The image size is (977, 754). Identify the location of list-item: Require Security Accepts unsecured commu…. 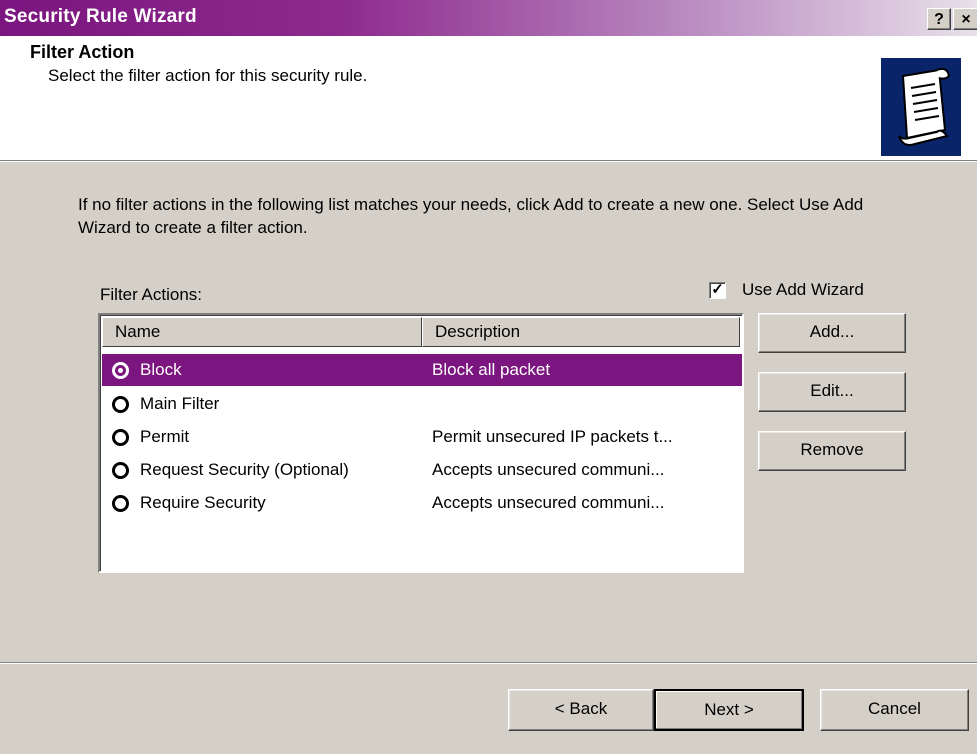
(422, 503).